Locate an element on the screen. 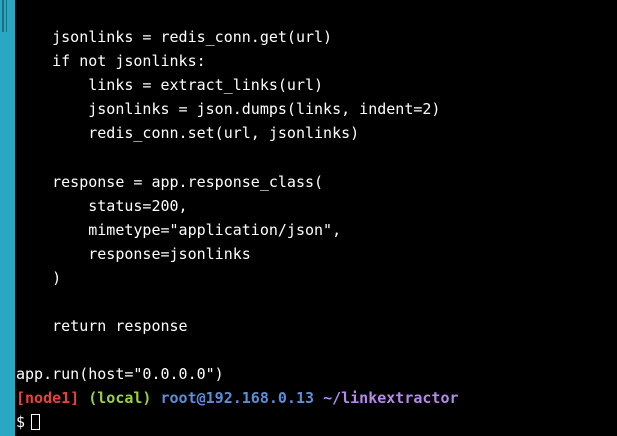 This screenshot has height=436, width=617. code-line: redis_conn.set(url, jsonlinks) is located at coordinates (188, 133).